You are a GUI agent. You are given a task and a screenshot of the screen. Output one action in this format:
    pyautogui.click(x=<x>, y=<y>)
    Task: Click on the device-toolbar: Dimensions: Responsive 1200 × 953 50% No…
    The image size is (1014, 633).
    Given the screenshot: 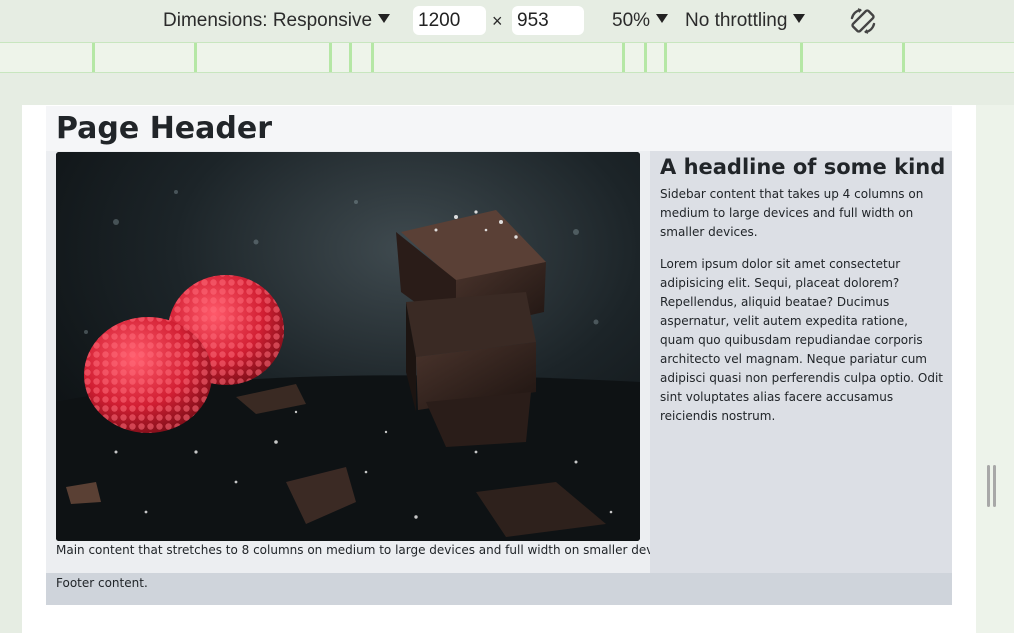 What is the action you would take?
    pyautogui.click(x=507, y=21)
    